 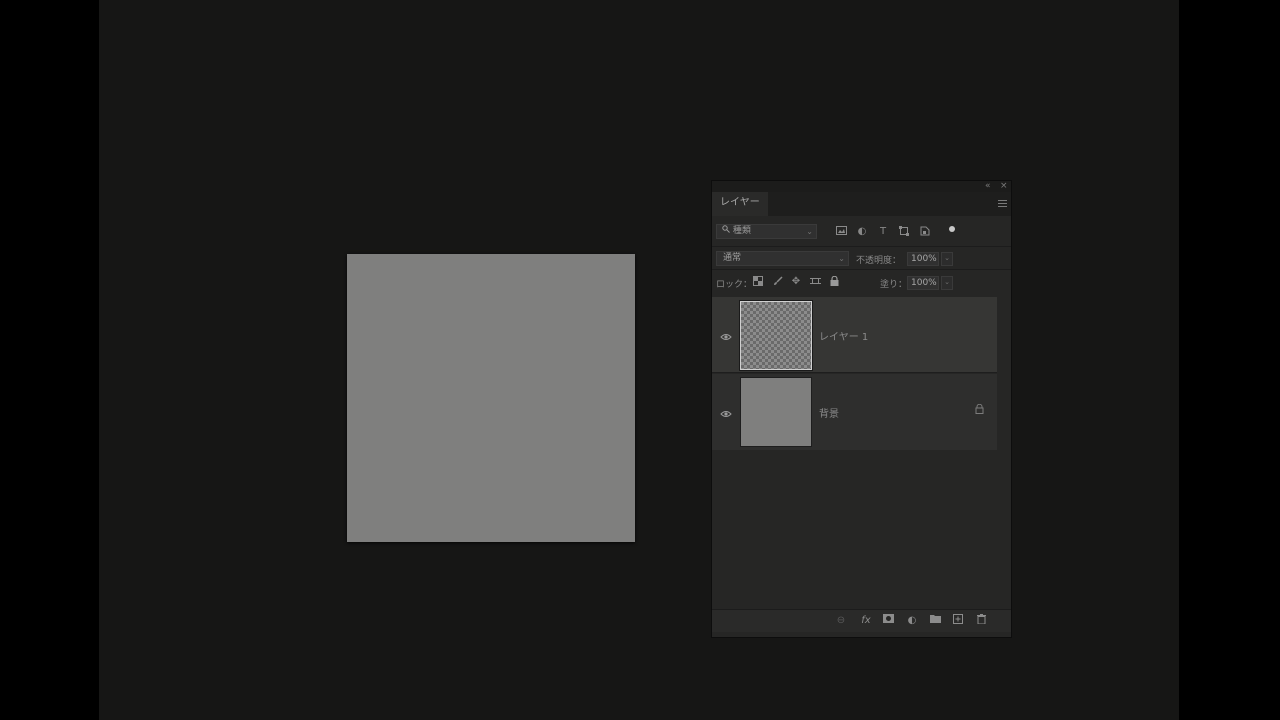 What do you see at coordinates (979, 410) in the screenshot?
I see `lock-icon` at bounding box center [979, 410].